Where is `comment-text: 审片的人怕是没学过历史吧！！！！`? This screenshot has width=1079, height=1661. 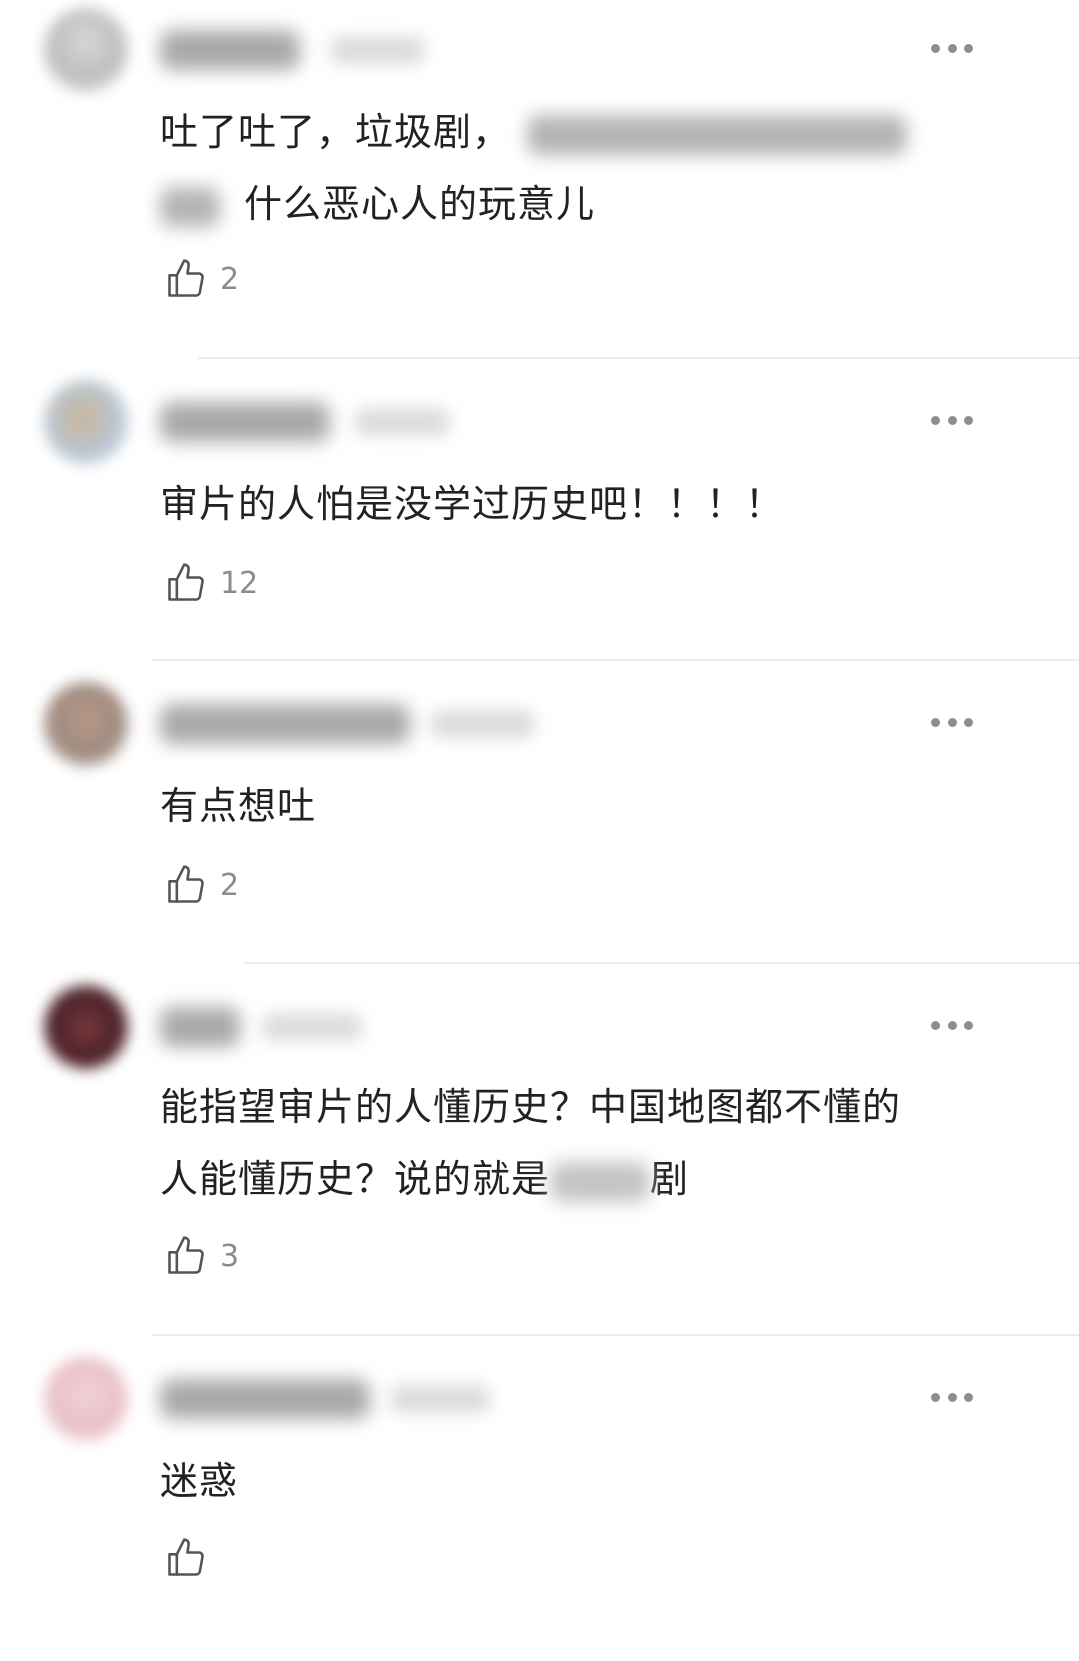
comment-text: 审片的人怕是没学过历史吧！！！！ is located at coordinates (472, 504).